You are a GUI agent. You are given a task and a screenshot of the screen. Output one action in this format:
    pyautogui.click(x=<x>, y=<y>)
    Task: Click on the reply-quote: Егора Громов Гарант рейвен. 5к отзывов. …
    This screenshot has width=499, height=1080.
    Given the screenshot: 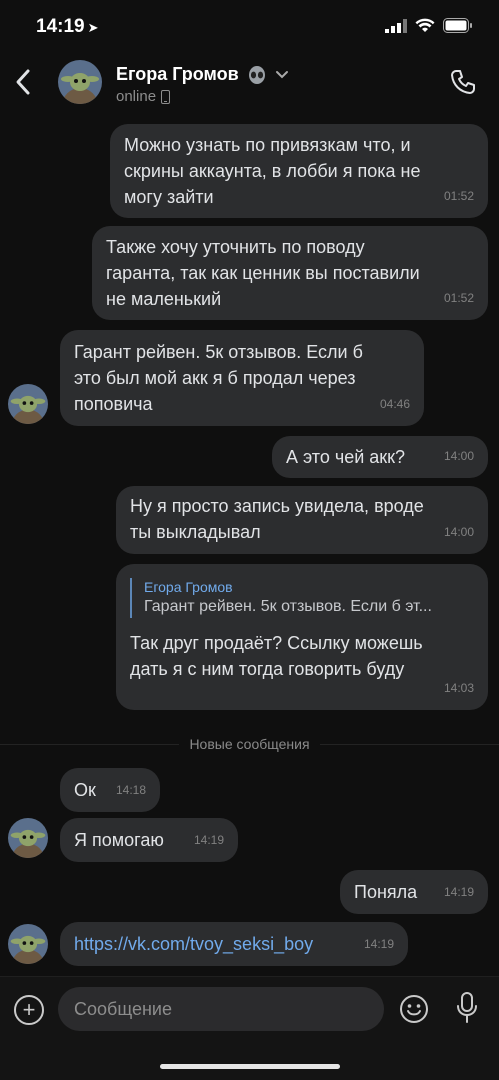 What is the action you would take?
    pyautogui.click(x=302, y=598)
    